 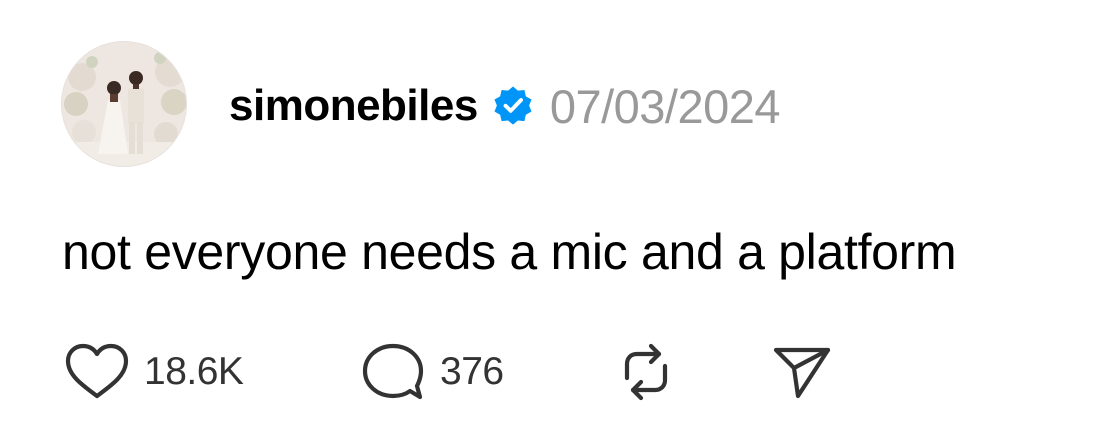 What do you see at coordinates (393, 372) in the screenshot?
I see `speech-bubble-icon` at bounding box center [393, 372].